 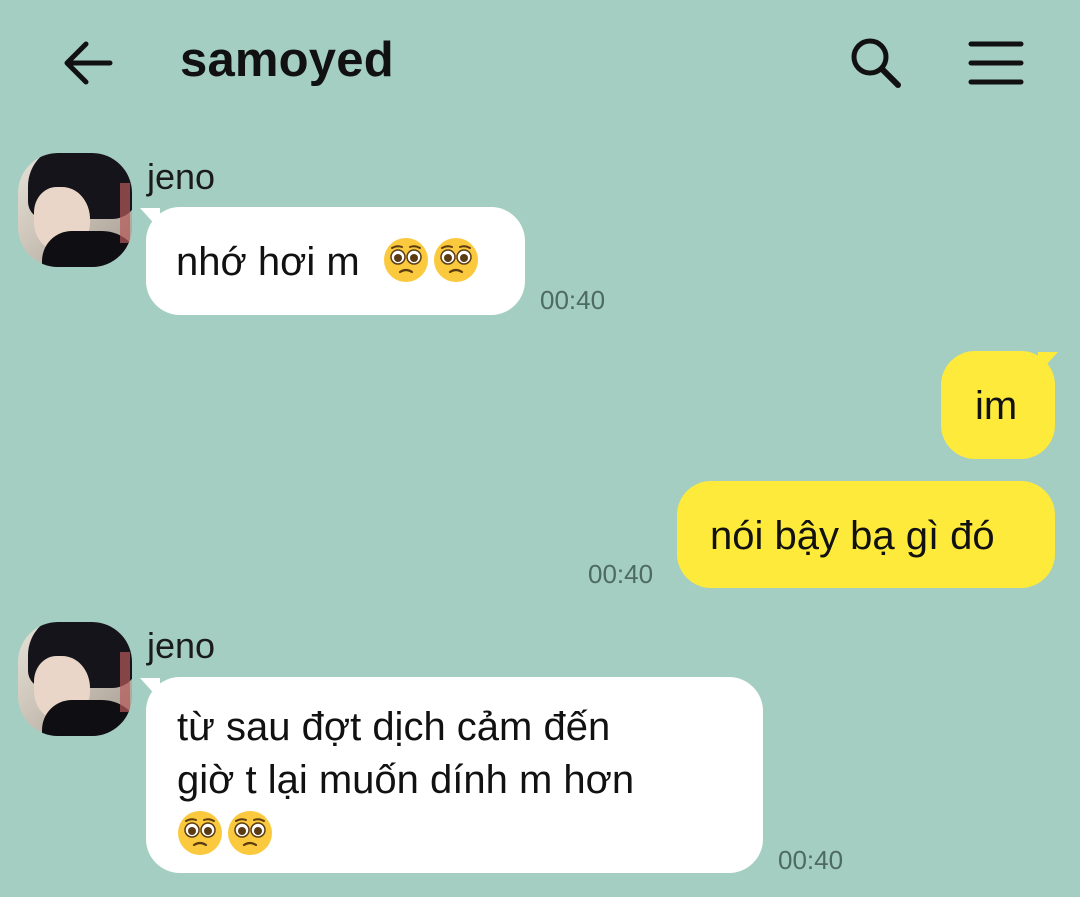 I want to click on message-text: nói bậy bạ gì đó, so click(x=852, y=536).